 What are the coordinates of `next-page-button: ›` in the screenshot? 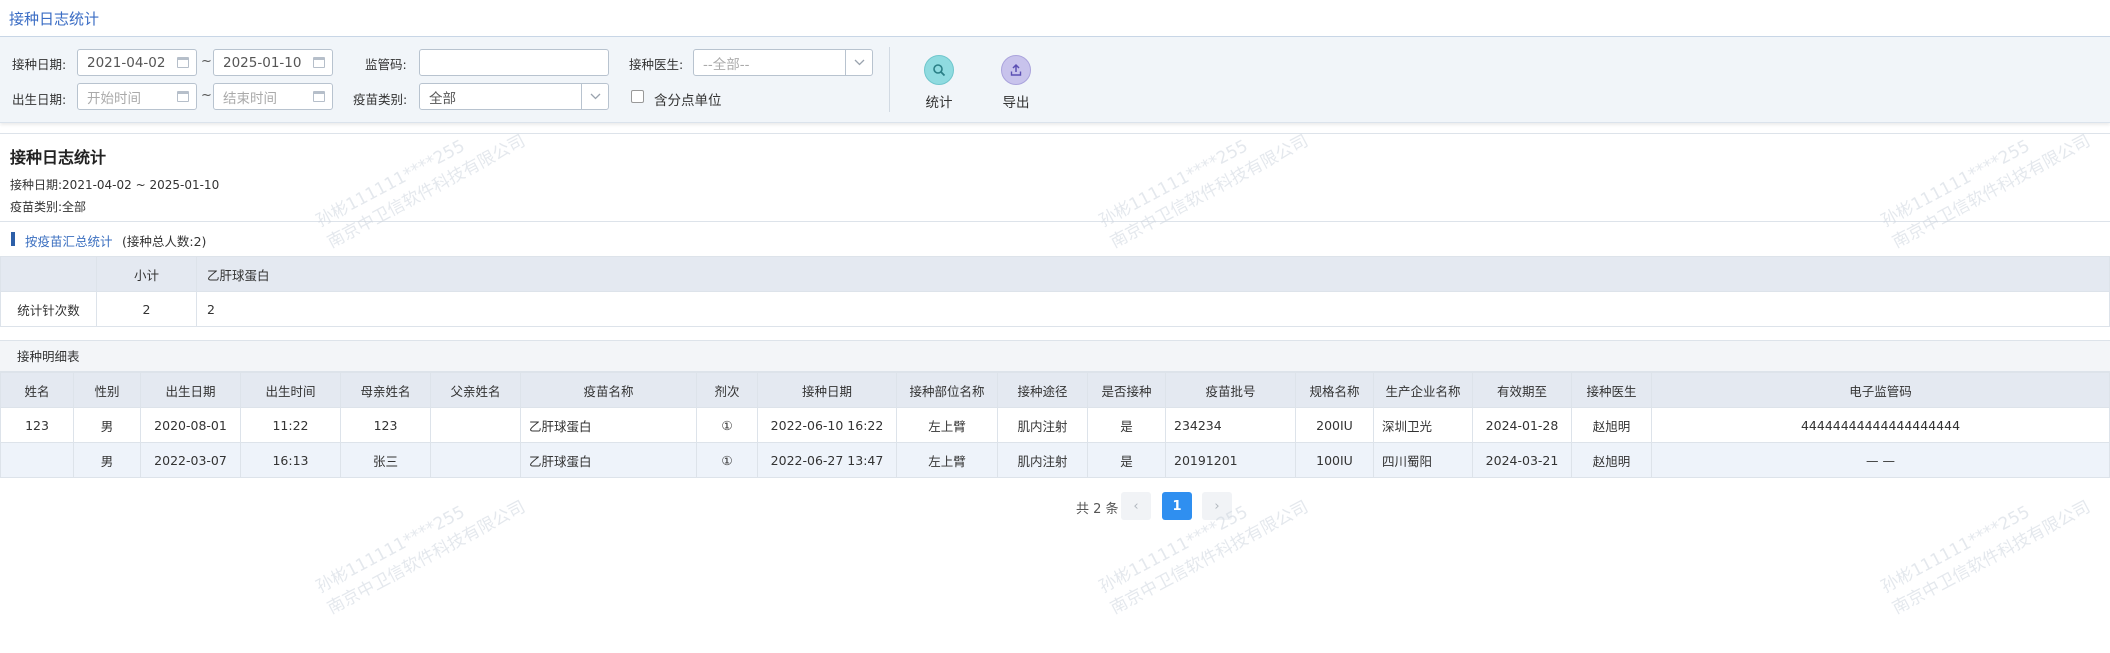 It's located at (1217, 506).